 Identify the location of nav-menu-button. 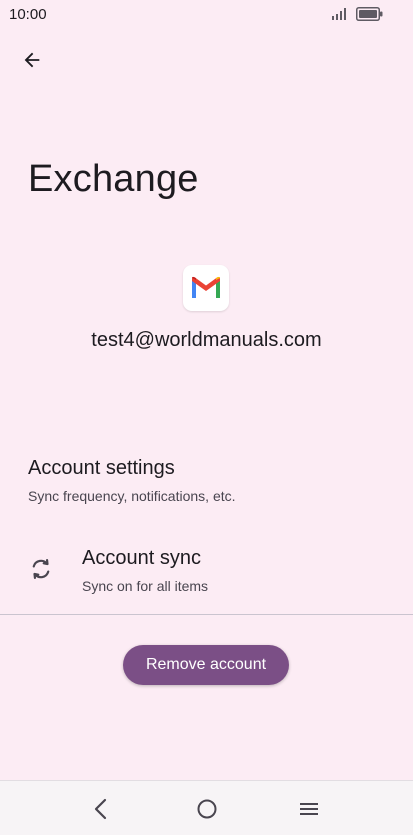
(309, 809).